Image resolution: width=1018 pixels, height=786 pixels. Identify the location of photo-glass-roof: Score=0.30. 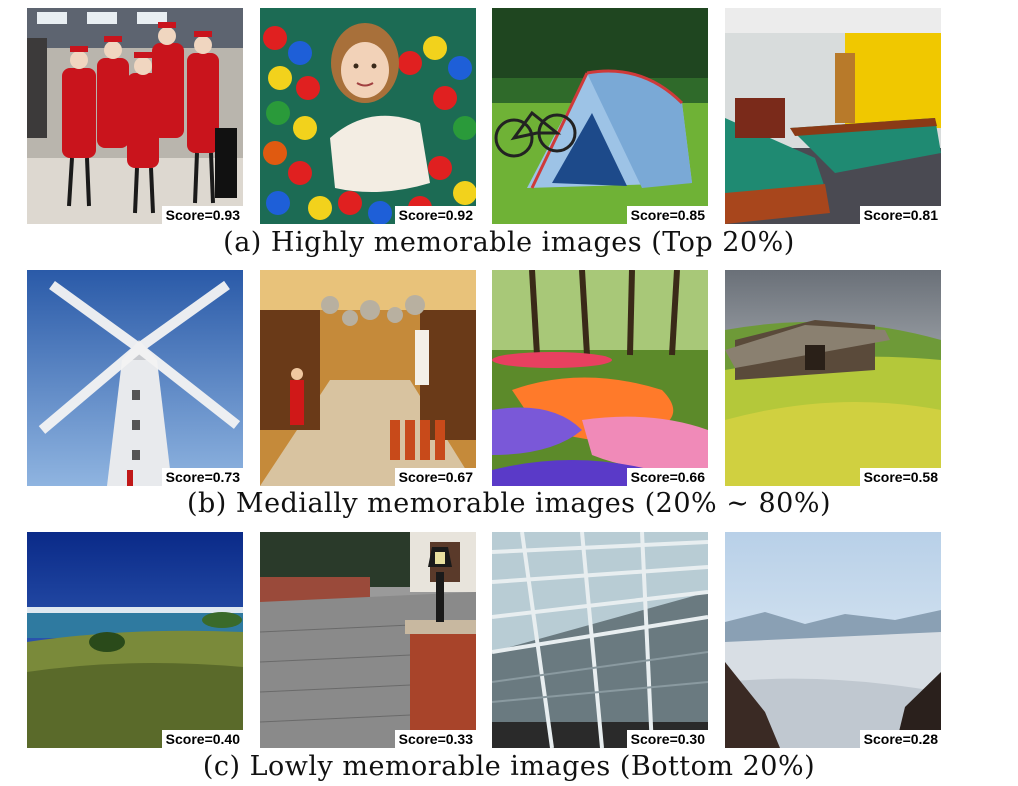
(600, 640).